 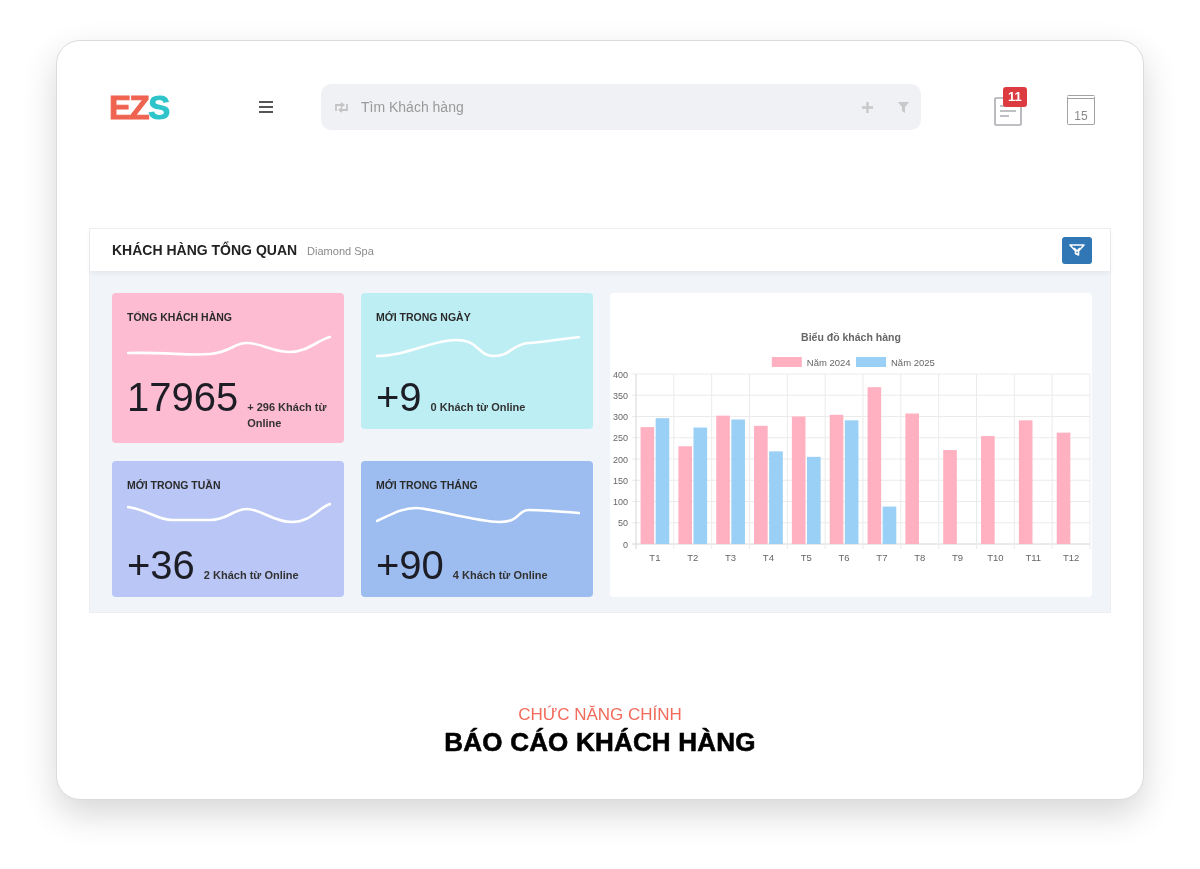 What do you see at coordinates (500, 575) in the screenshot?
I see `stat-note: 4 Khách từ Online` at bounding box center [500, 575].